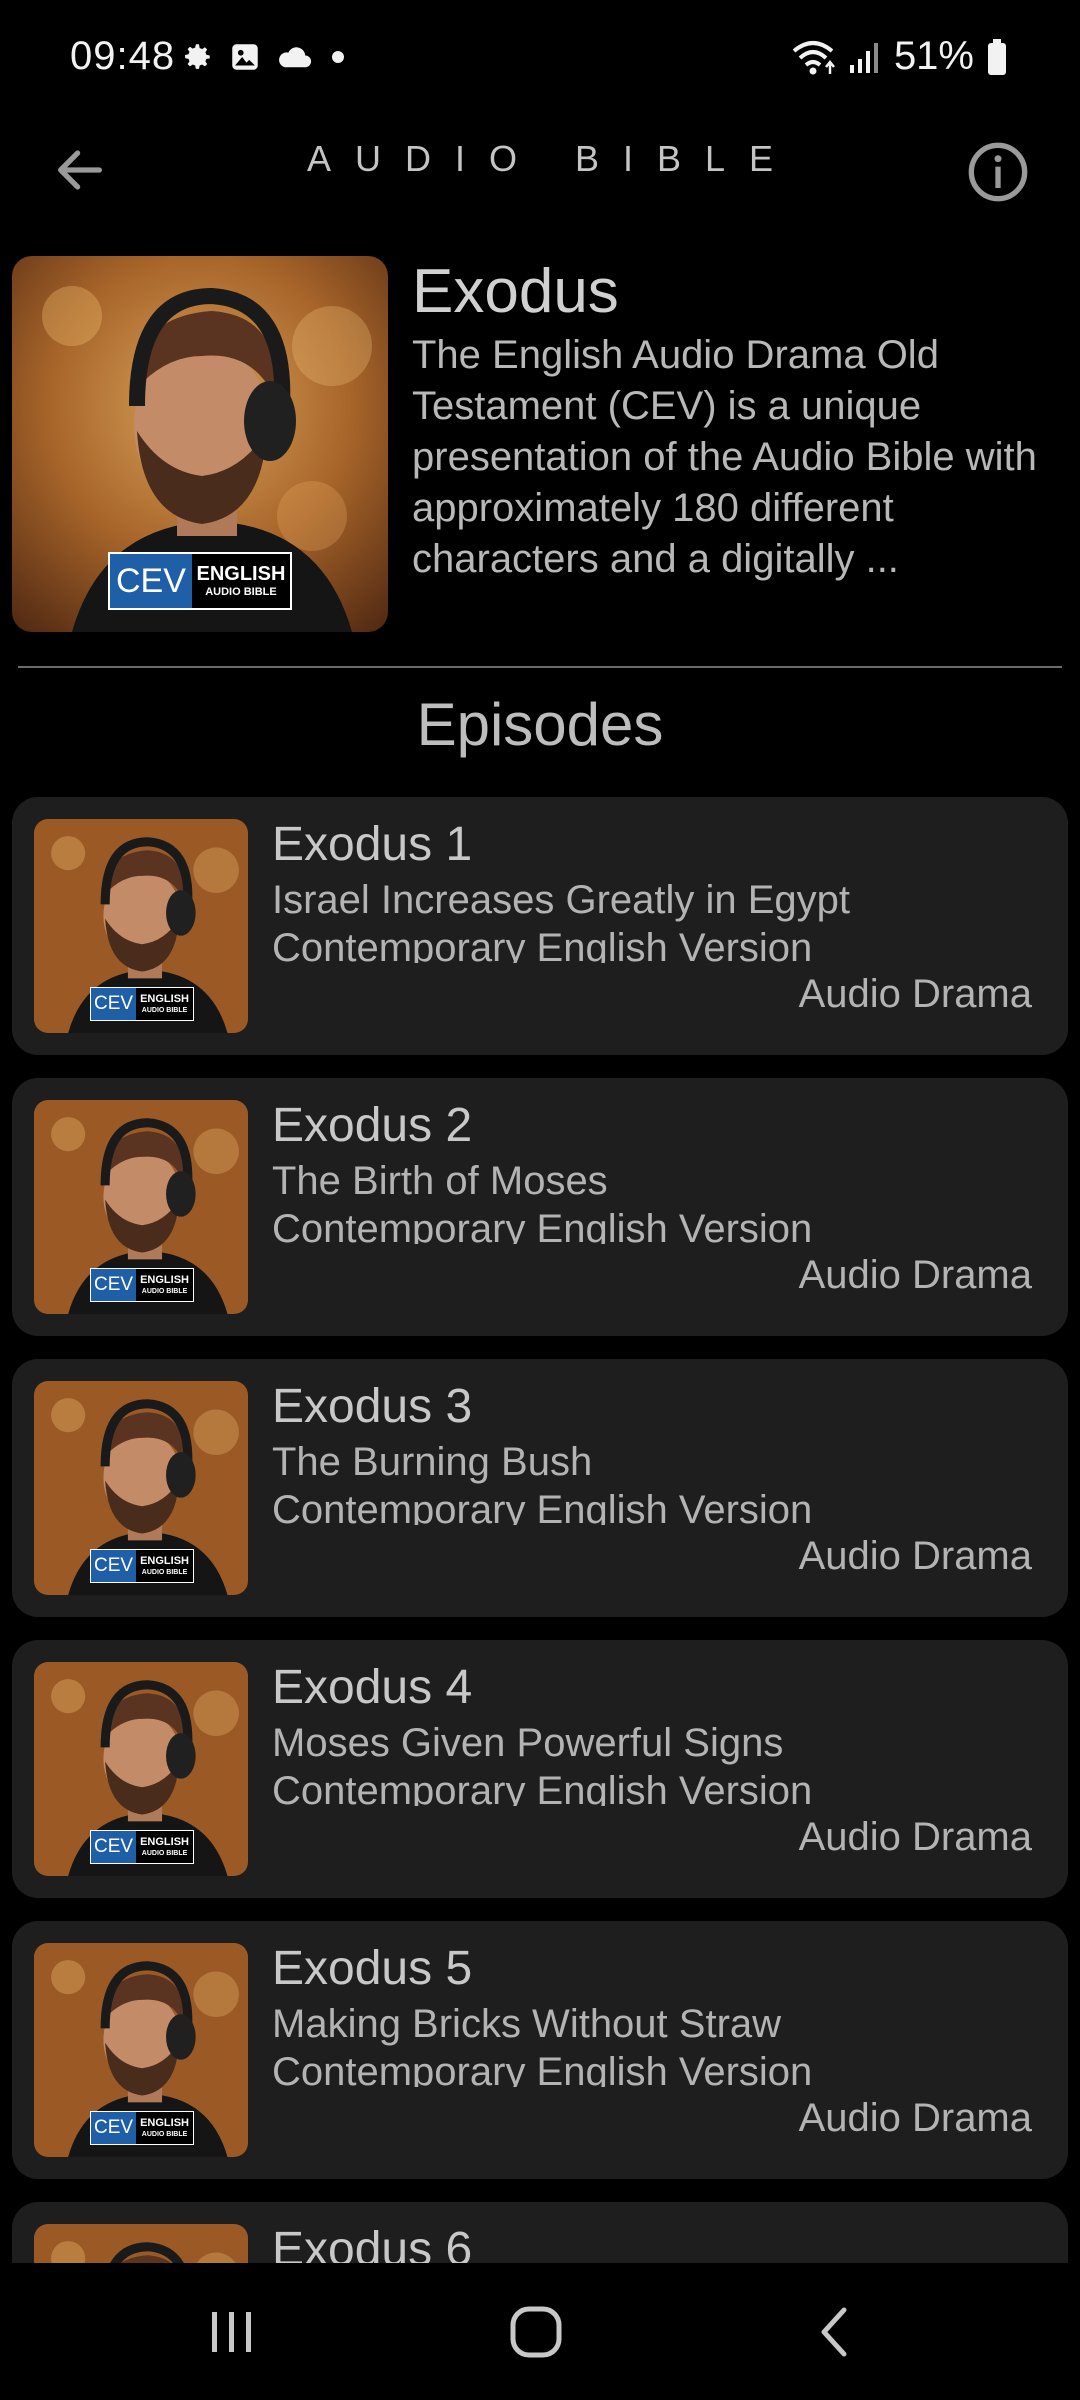 The height and width of the screenshot is (2400, 1080). I want to click on episode-subtitle: The Birth of Moses, so click(440, 1181).